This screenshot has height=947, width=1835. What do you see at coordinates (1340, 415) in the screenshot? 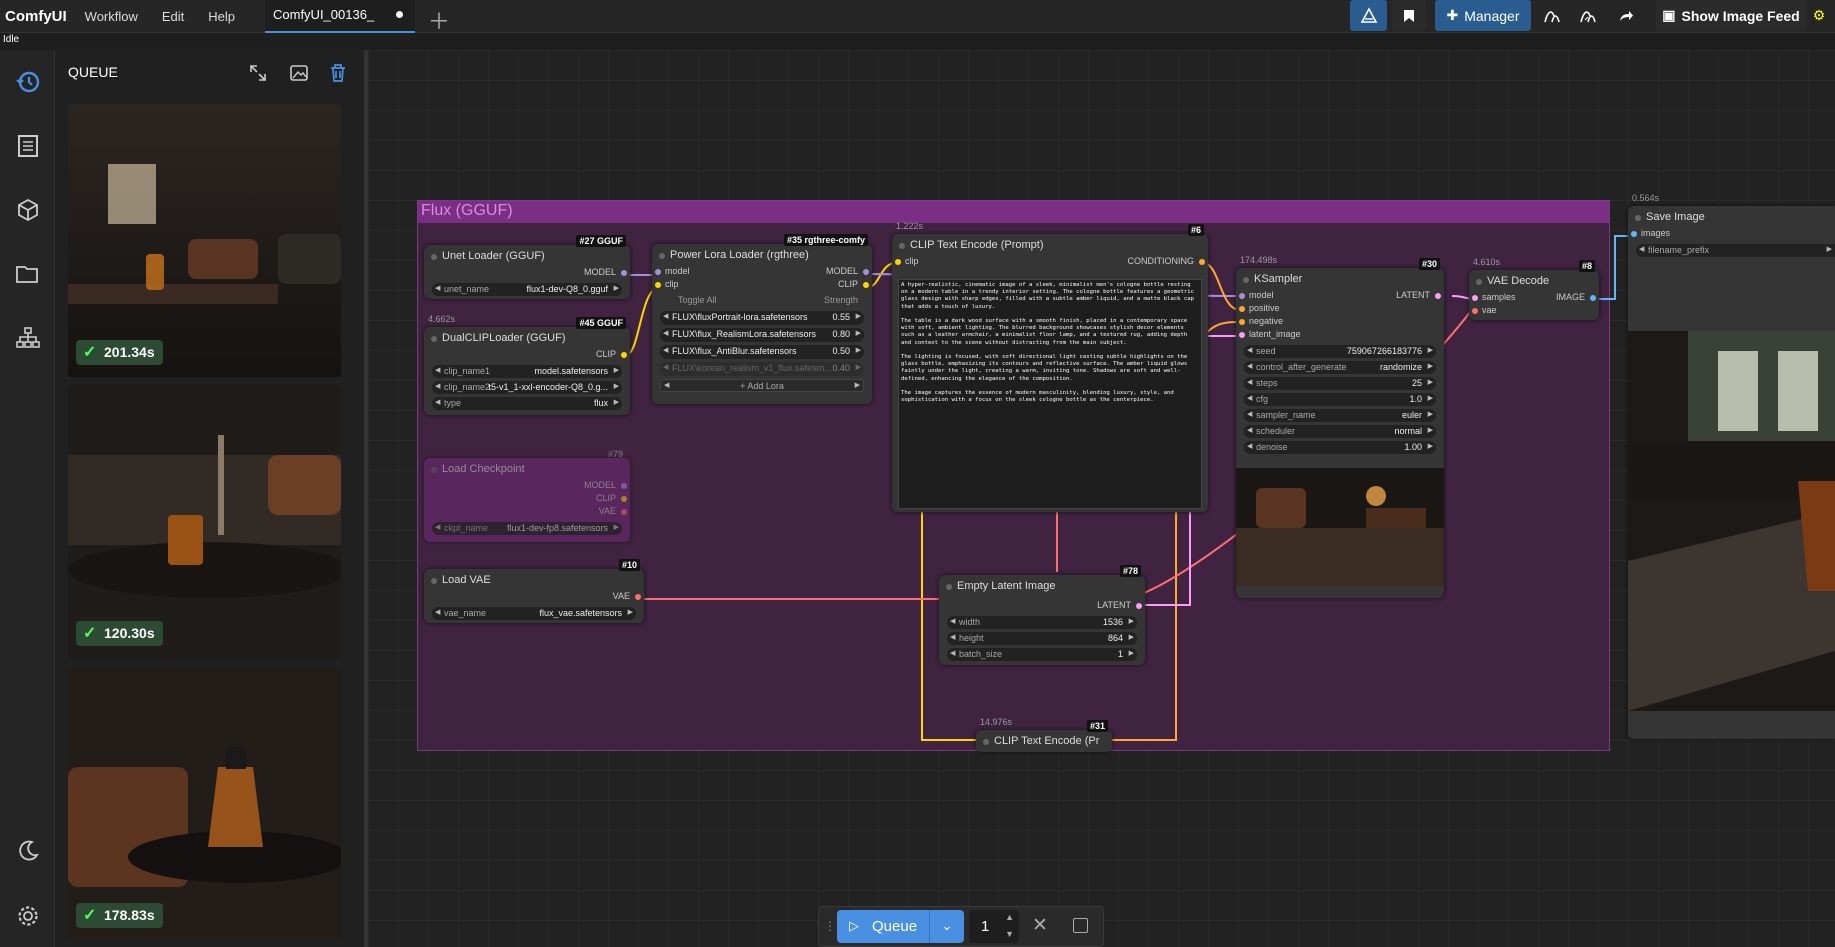
I see `sampler-name-widget: sampler_nameeuler` at bounding box center [1340, 415].